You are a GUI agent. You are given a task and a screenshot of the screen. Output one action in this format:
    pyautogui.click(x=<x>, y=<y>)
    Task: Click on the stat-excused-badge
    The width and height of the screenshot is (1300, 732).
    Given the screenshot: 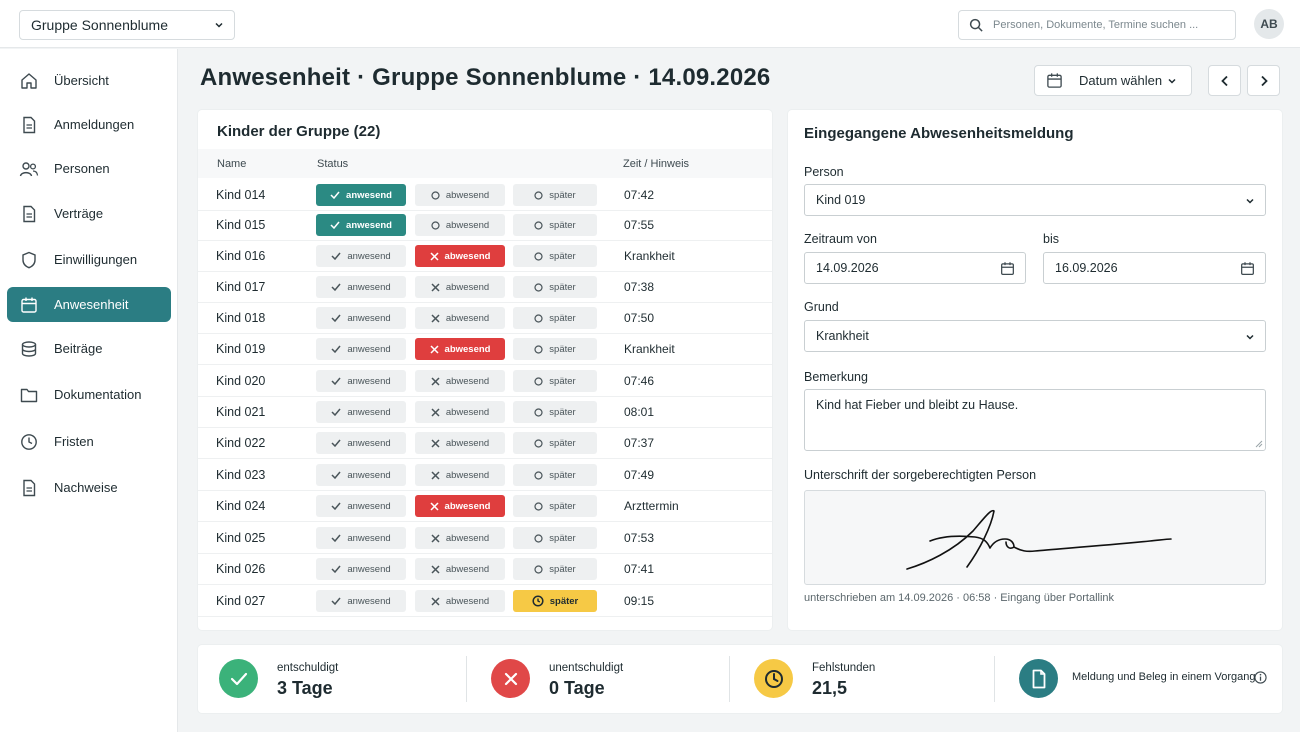 What is the action you would take?
    pyautogui.click(x=238, y=678)
    